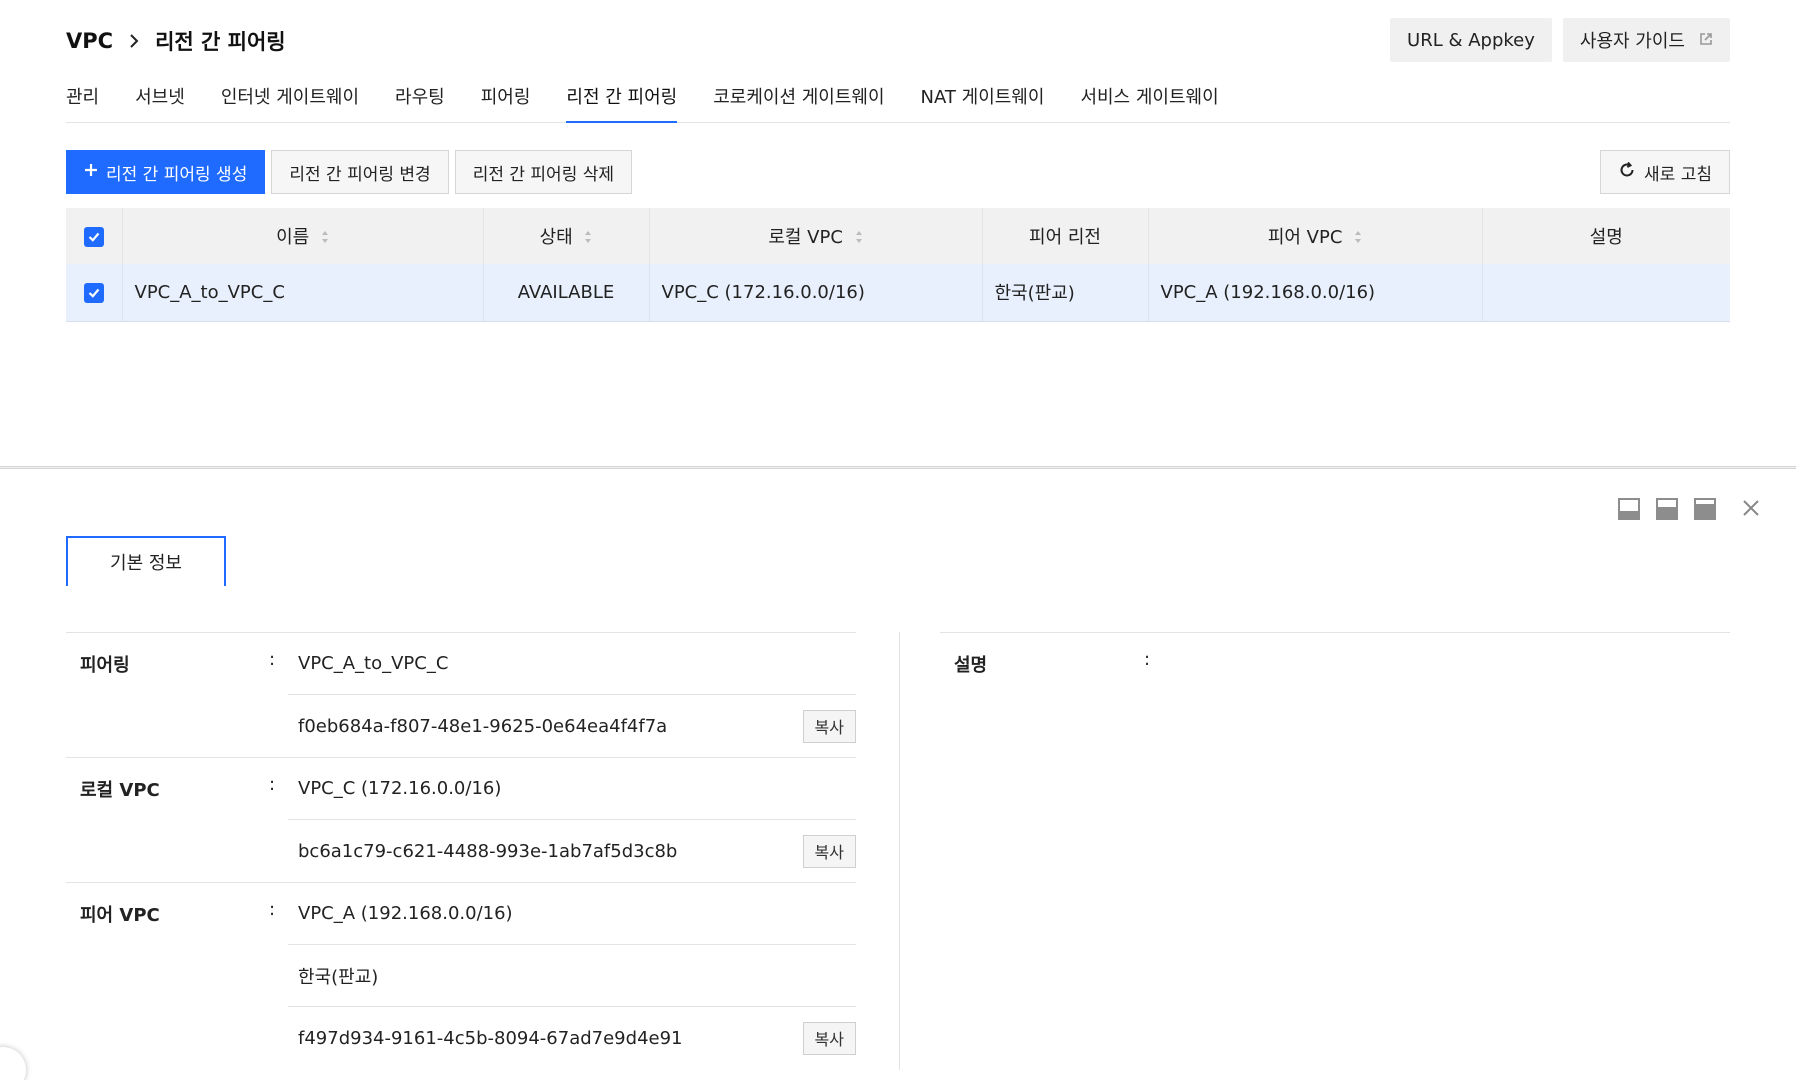  What do you see at coordinates (1706, 40) in the screenshot?
I see `external-link-icon` at bounding box center [1706, 40].